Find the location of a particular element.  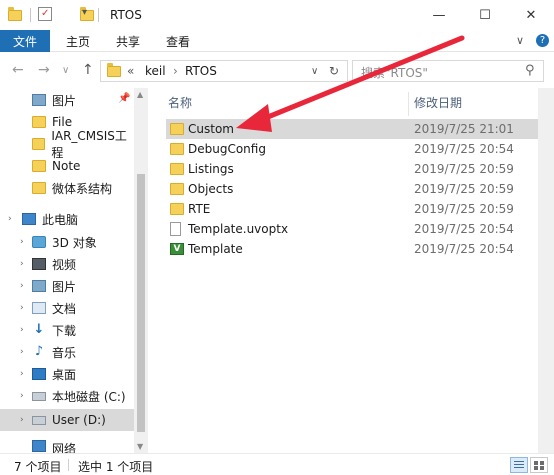

annotation-arrow is located at coordinates (350, 83).